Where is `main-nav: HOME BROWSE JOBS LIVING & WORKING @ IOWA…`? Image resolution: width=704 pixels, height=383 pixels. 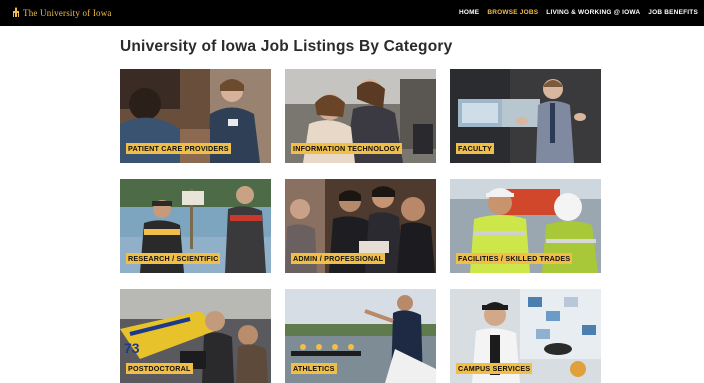
main-nav: HOME BROWSE JOBS LIVING & WORKING @ IOWA… is located at coordinates (578, 12).